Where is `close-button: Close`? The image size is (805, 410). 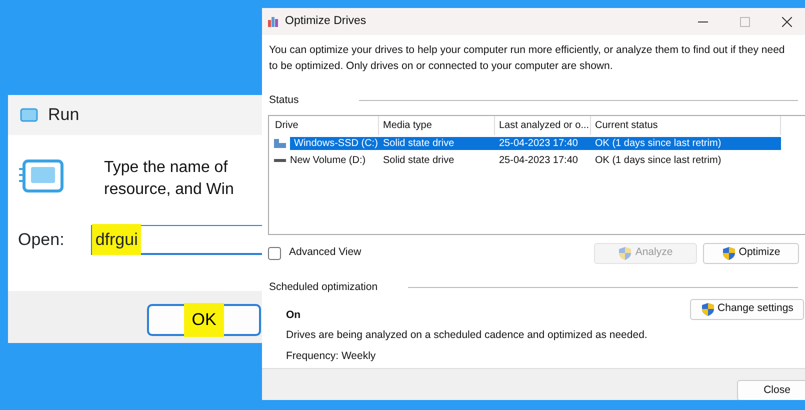
close-button: Close is located at coordinates (771, 390).